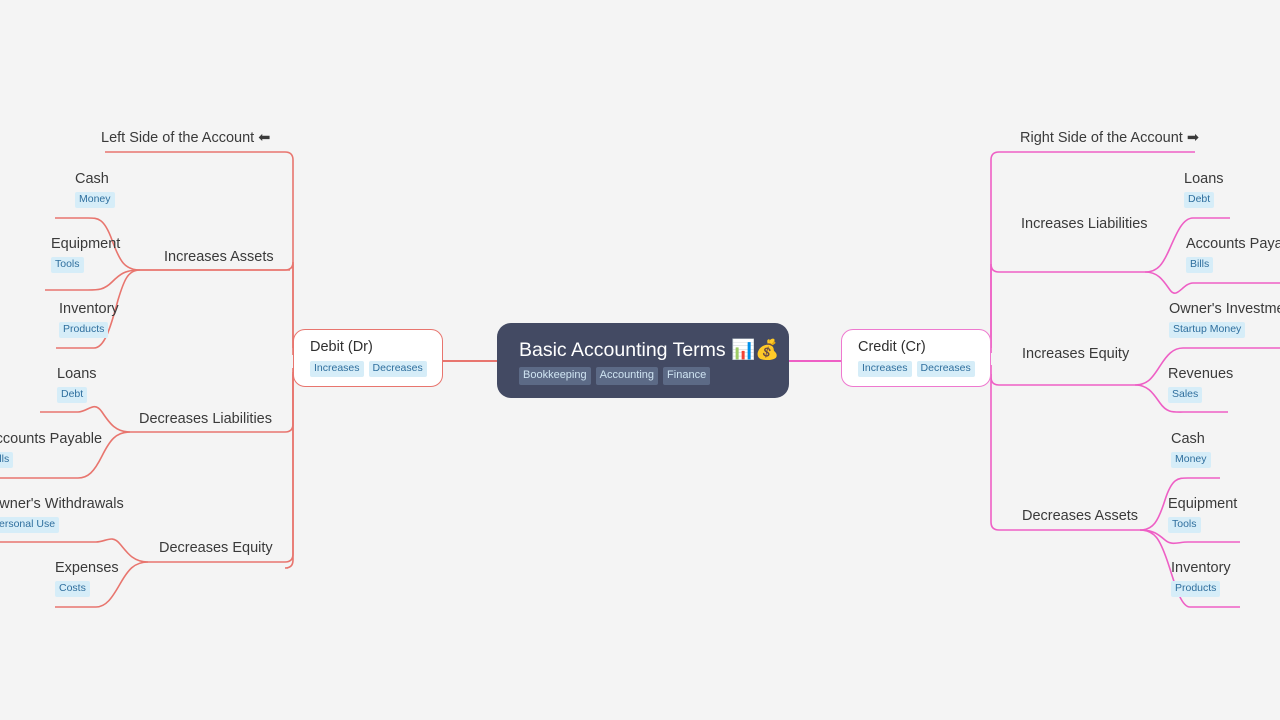 The height and width of the screenshot is (720, 1280). I want to click on leaf-item: Owner's Investment Startup Money, so click(1224, 319).